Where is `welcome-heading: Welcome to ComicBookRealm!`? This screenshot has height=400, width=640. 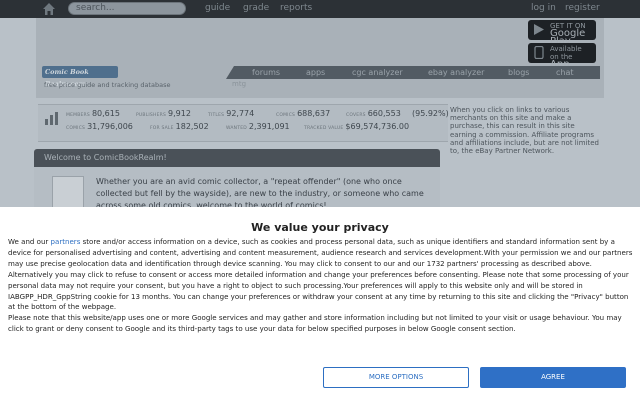
welcome-heading: Welcome to ComicBookRealm! is located at coordinates (237, 158).